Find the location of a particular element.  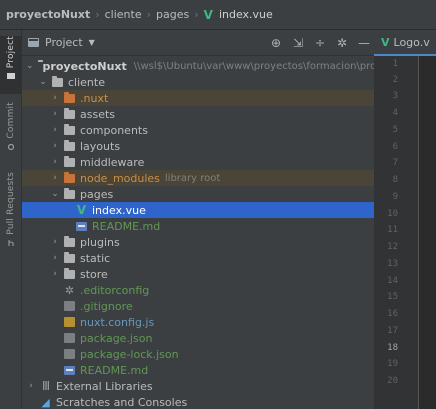

tree-item-label: README.md is located at coordinates (114, 370).